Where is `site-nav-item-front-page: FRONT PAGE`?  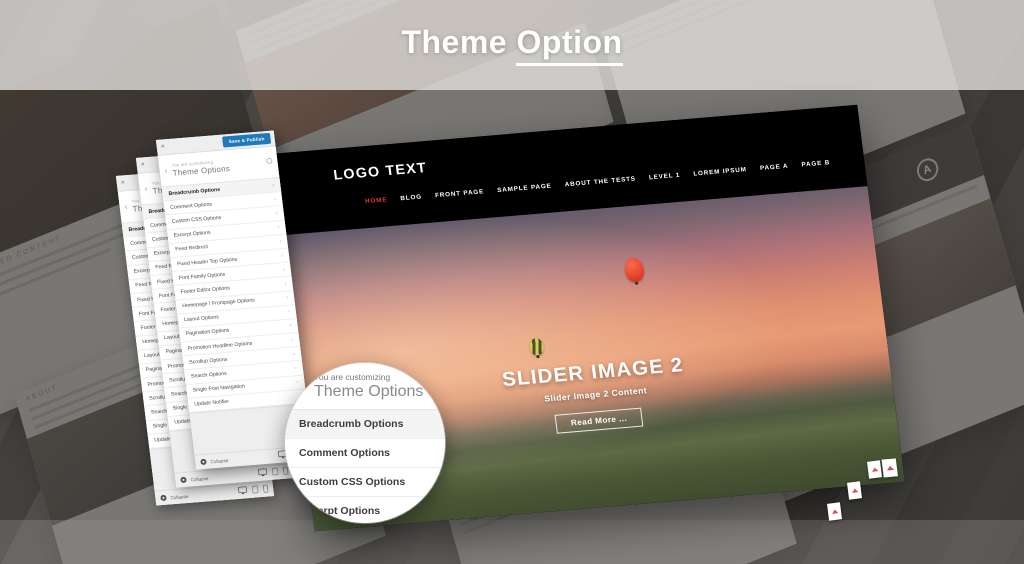 site-nav-item-front-page: FRONT PAGE is located at coordinates (460, 193).